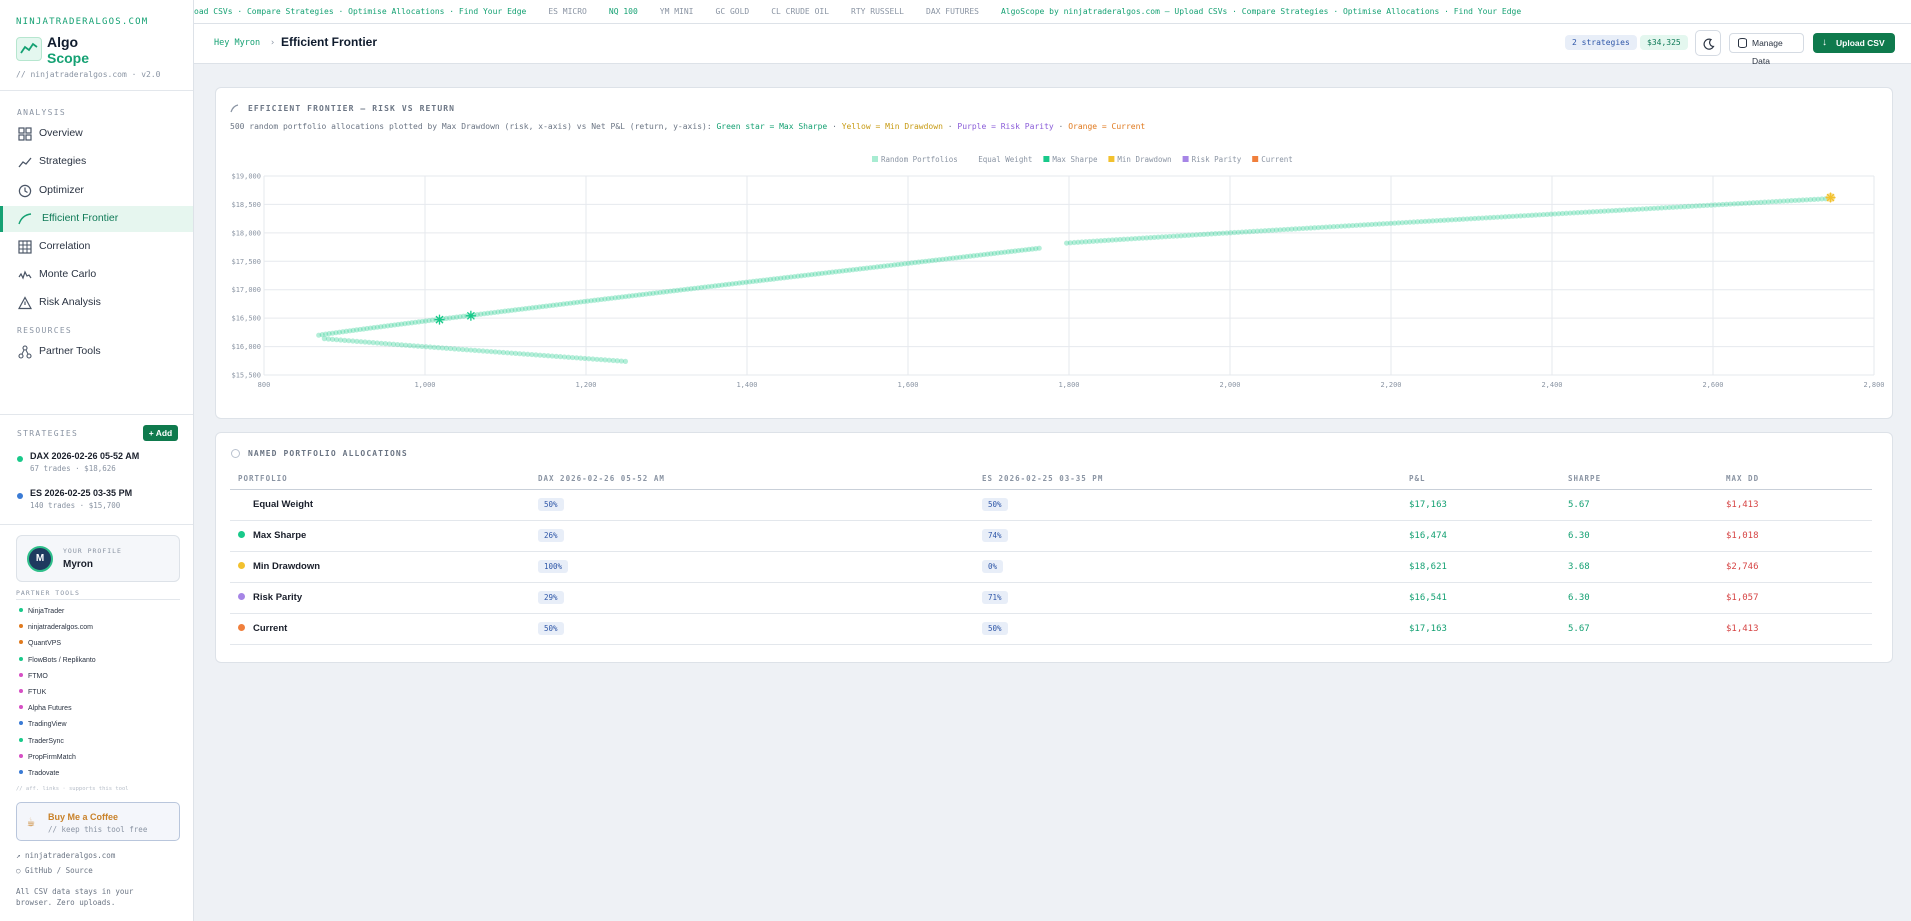 The width and height of the screenshot is (1911, 921). Describe the element at coordinates (800, 11) in the screenshot. I see `ticker-item: CL CRUDE OIL` at that location.